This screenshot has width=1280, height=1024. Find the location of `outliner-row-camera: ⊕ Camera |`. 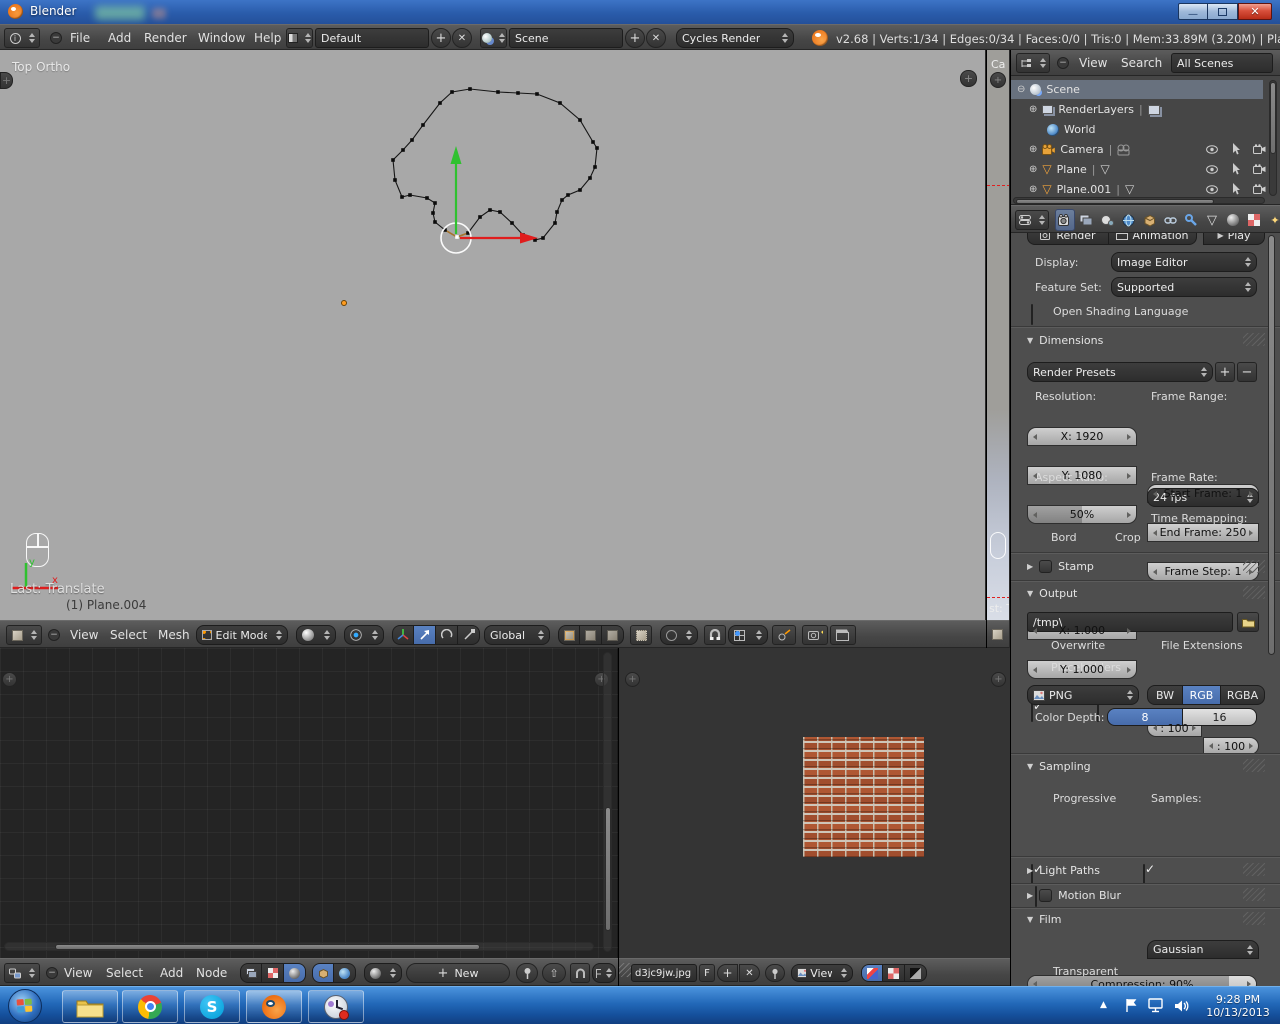

outliner-row-camera: ⊕ Camera | is located at coordinates (1146, 149).